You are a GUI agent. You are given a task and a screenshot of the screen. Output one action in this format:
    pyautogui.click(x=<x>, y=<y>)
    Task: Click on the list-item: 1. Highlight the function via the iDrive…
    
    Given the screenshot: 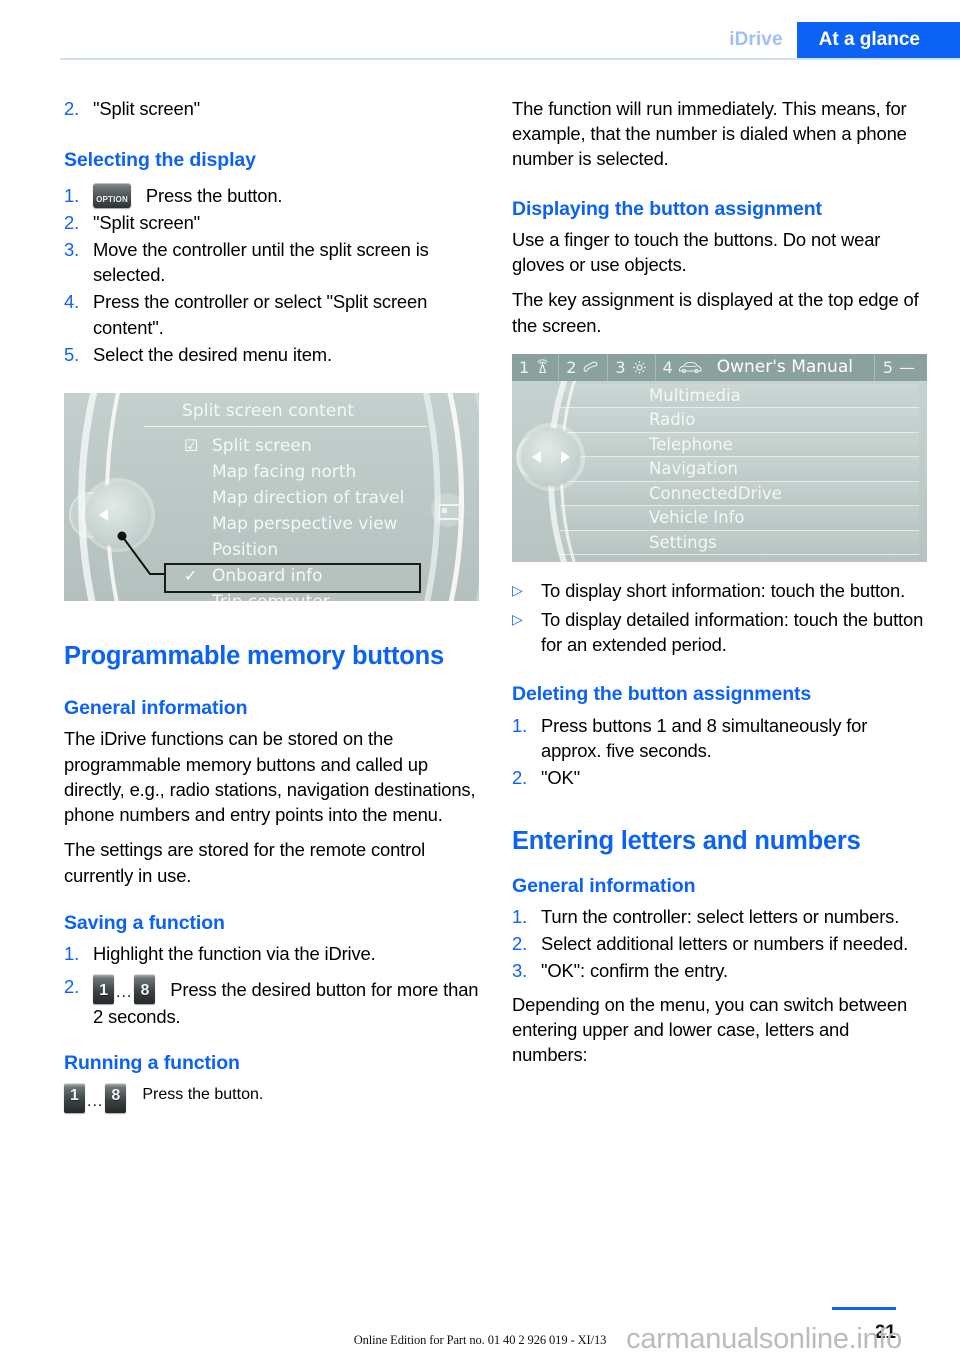 What is the action you would take?
    pyautogui.click(x=271, y=953)
    